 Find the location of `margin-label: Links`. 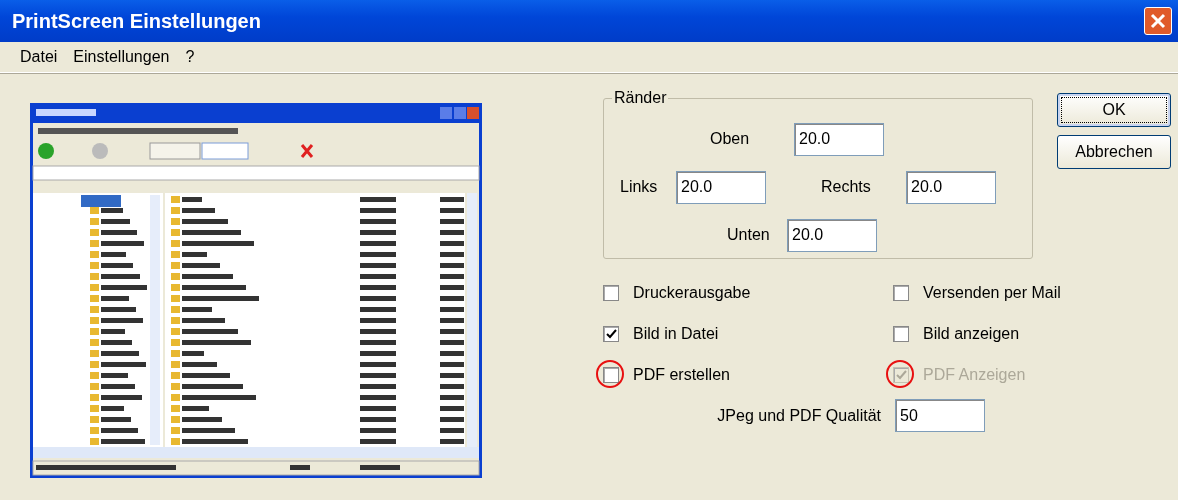

margin-label: Links is located at coordinates (639, 187).